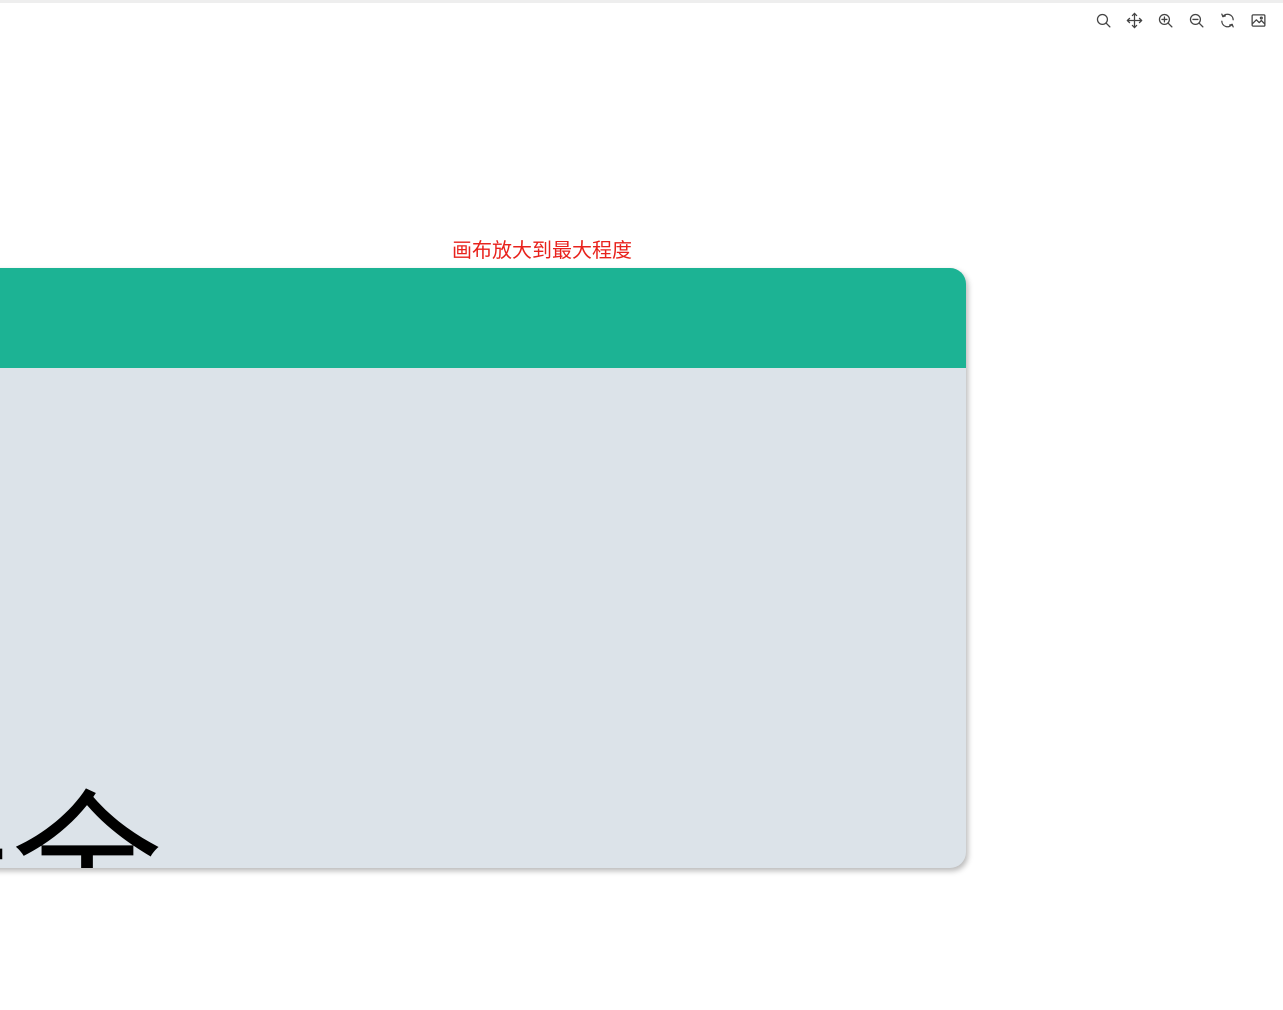 The height and width of the screenshot is (1010, 1283). I want to click on search-button, so click(1103, 22).